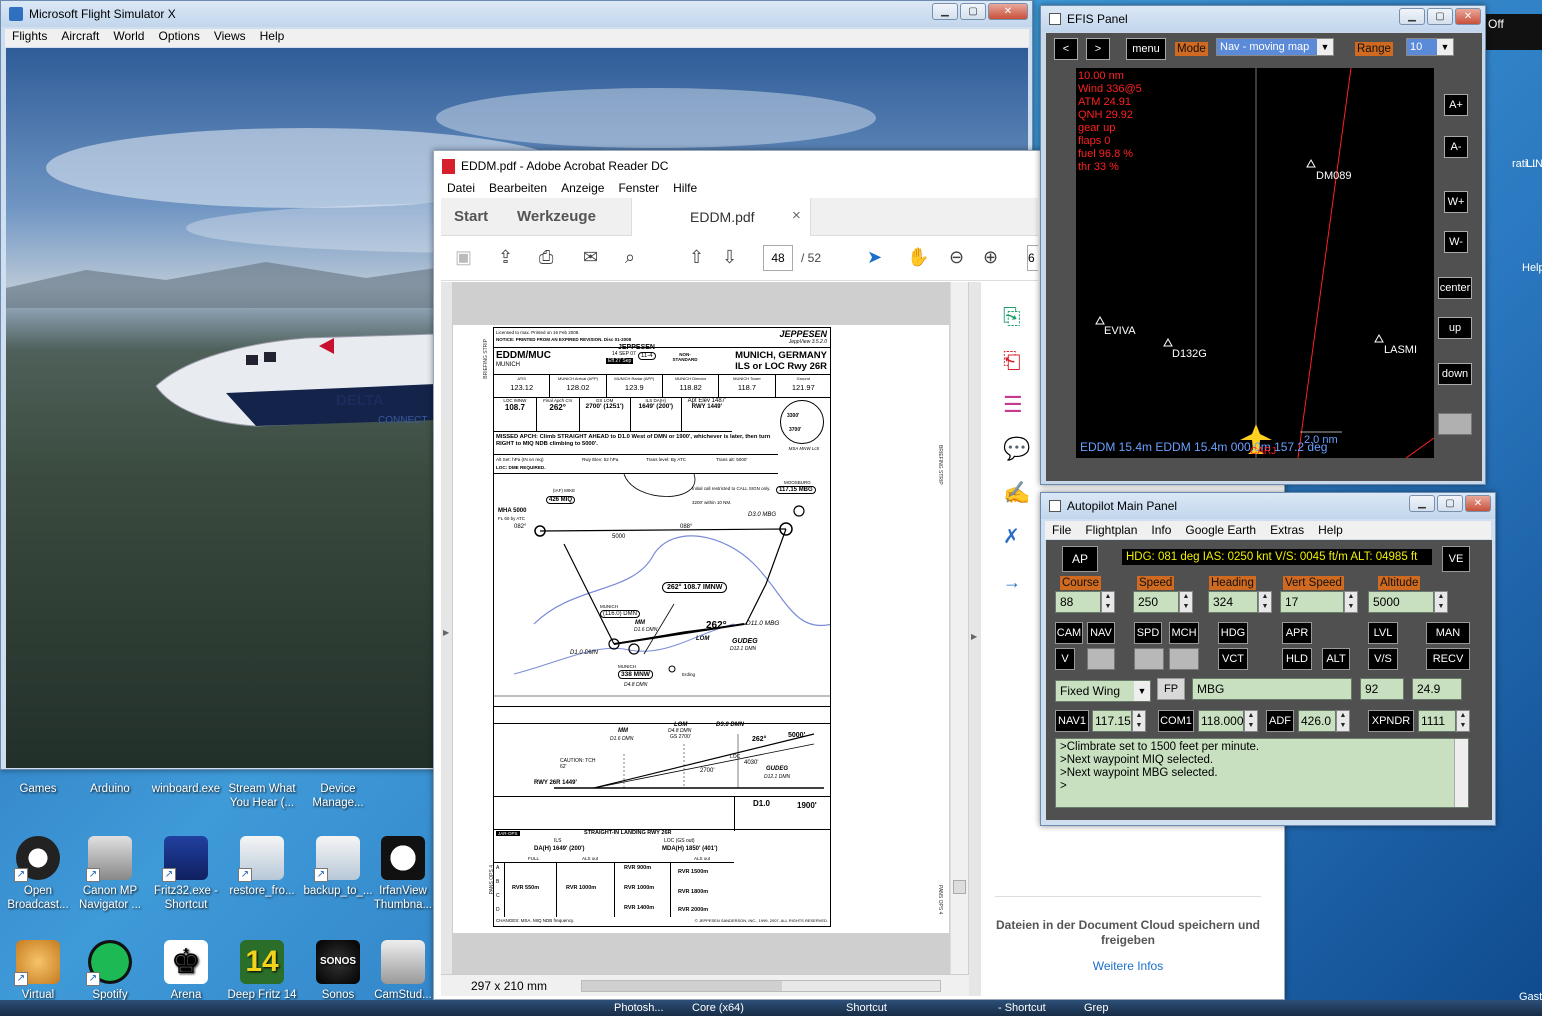 Image resolution: width=1542 pixels, height=1016 pixels. What do you see at coordinates (1317, 721) in the screenshot?
I see `adf-freq-input: 426.0` at bounding box center [1317, 721].